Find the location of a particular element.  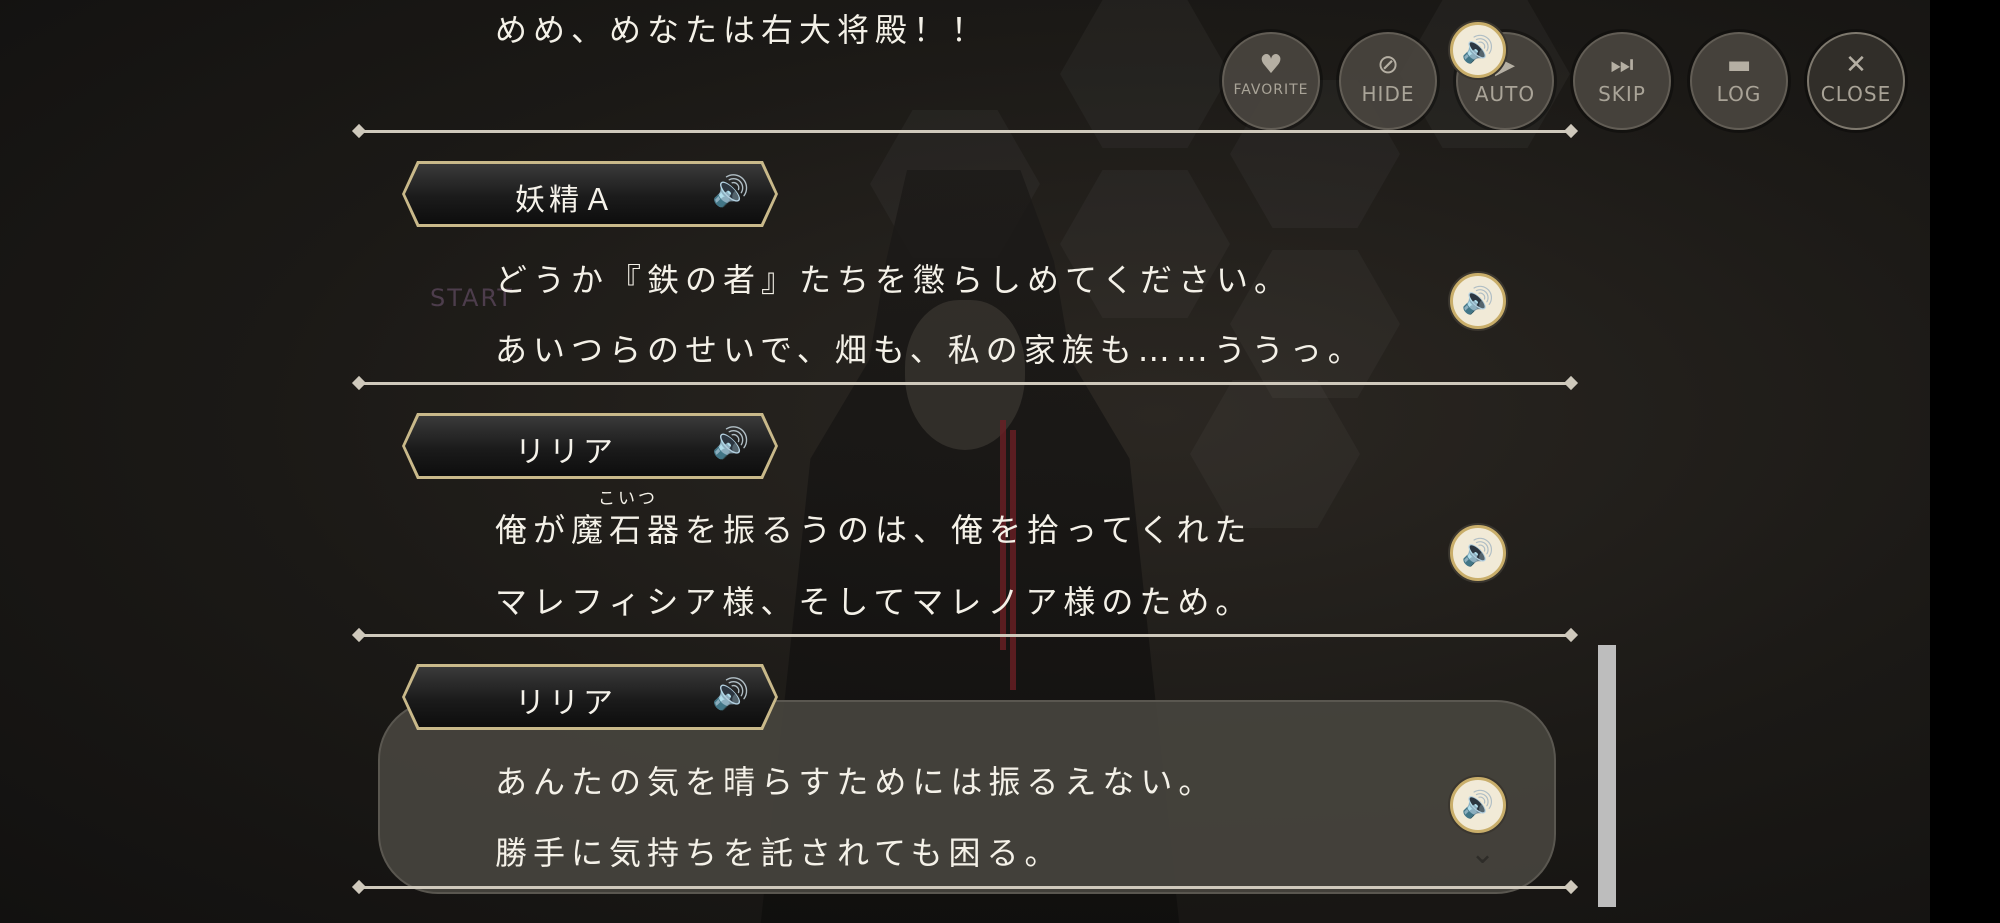

dialogue-line: 俺が魔石器を振るうのは、俺を拾ってくれた is located at coordinates (874, 530).